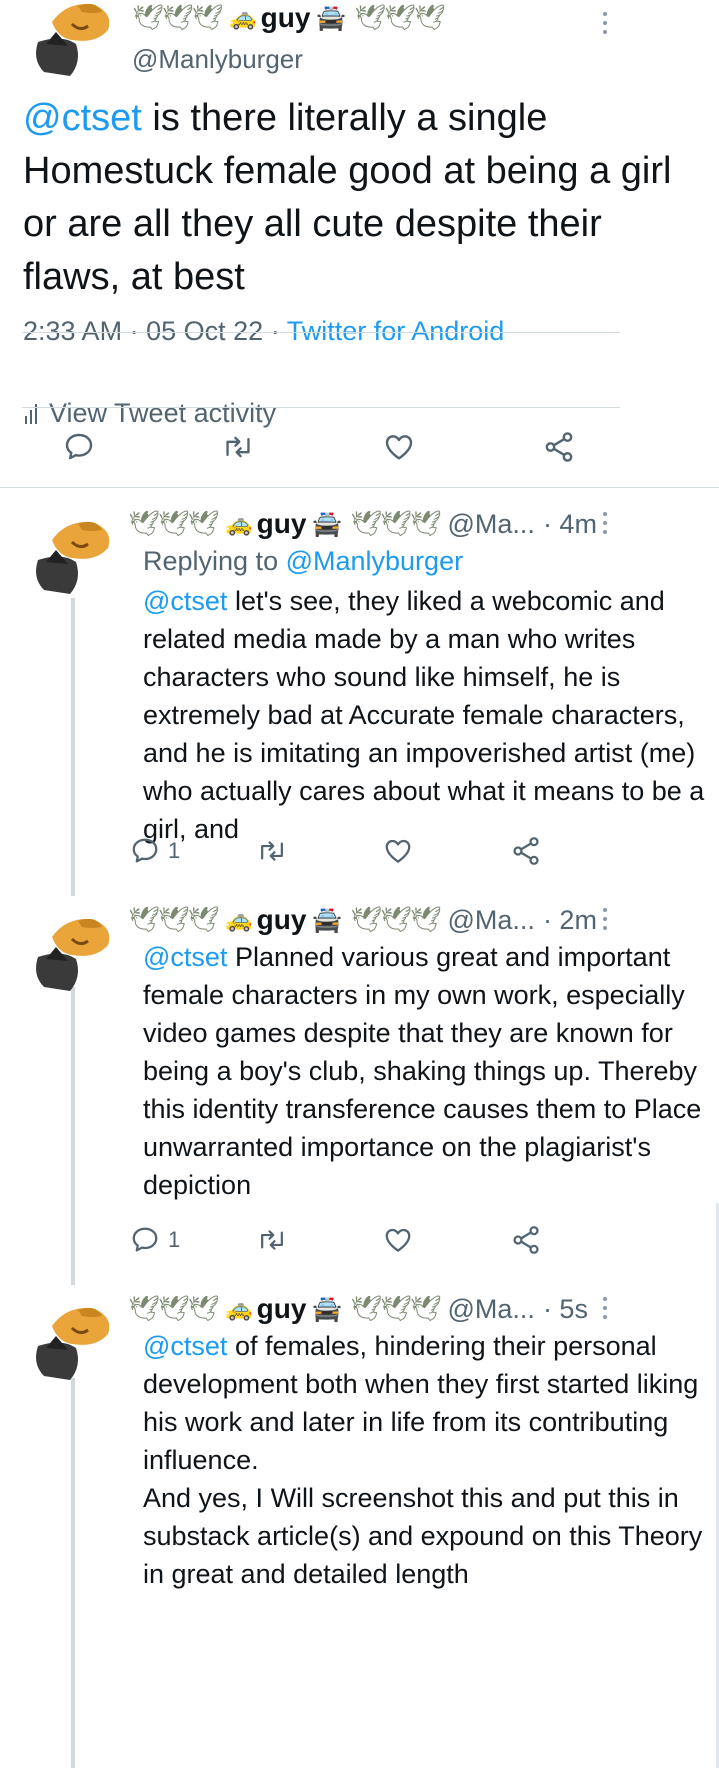 This screenshot has height=1768, width=719. Describe the element at coordinates (163, 413) in the screenshot. I see `activity-label: View Tweet activity` at that location.